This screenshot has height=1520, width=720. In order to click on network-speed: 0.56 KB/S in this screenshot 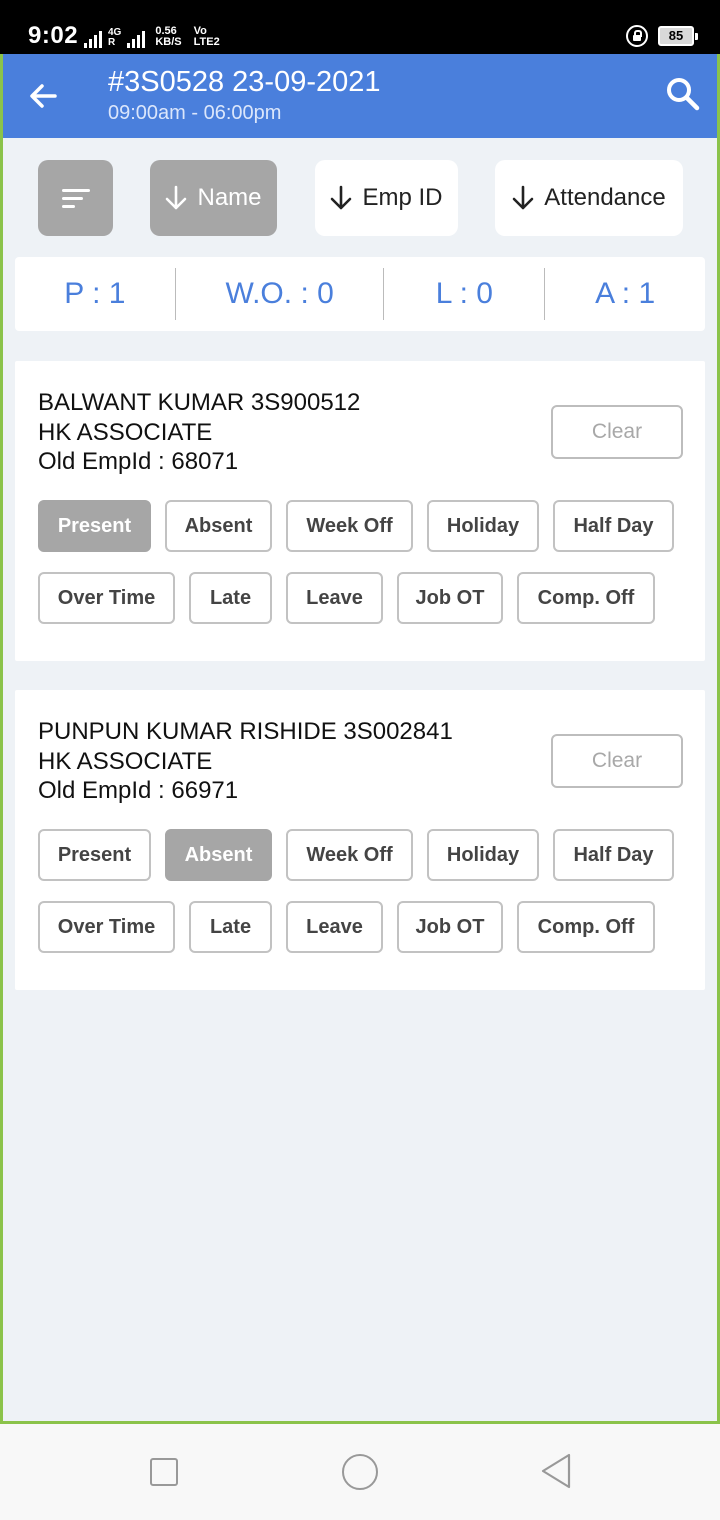, I will do `click(168, 37)`.